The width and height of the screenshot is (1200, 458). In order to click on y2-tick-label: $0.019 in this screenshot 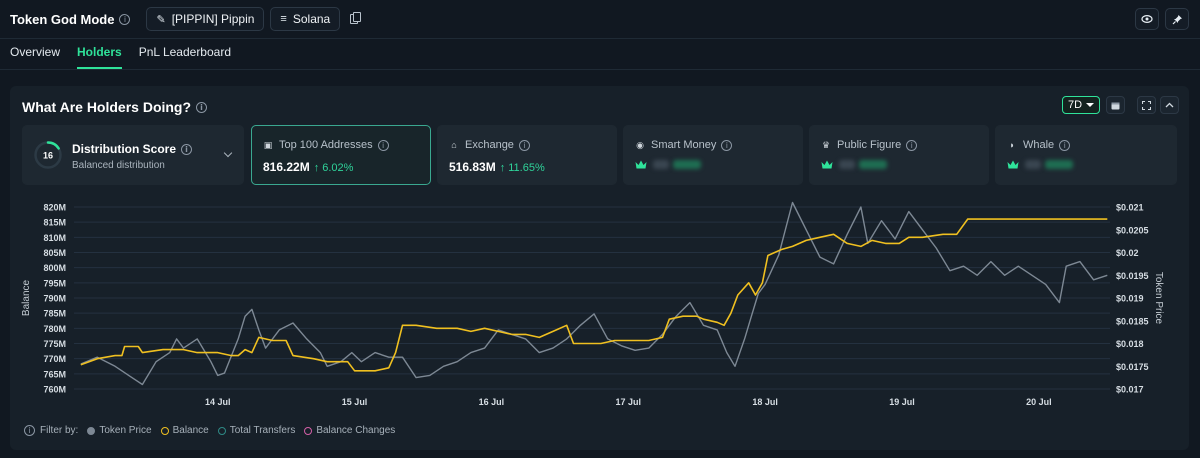, I will do `click(1130, 299)`.